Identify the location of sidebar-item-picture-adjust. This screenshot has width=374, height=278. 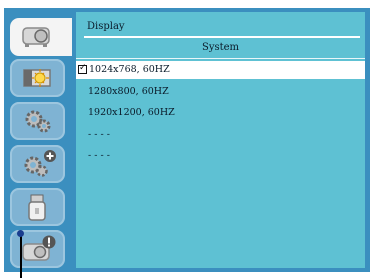
(37, 78).